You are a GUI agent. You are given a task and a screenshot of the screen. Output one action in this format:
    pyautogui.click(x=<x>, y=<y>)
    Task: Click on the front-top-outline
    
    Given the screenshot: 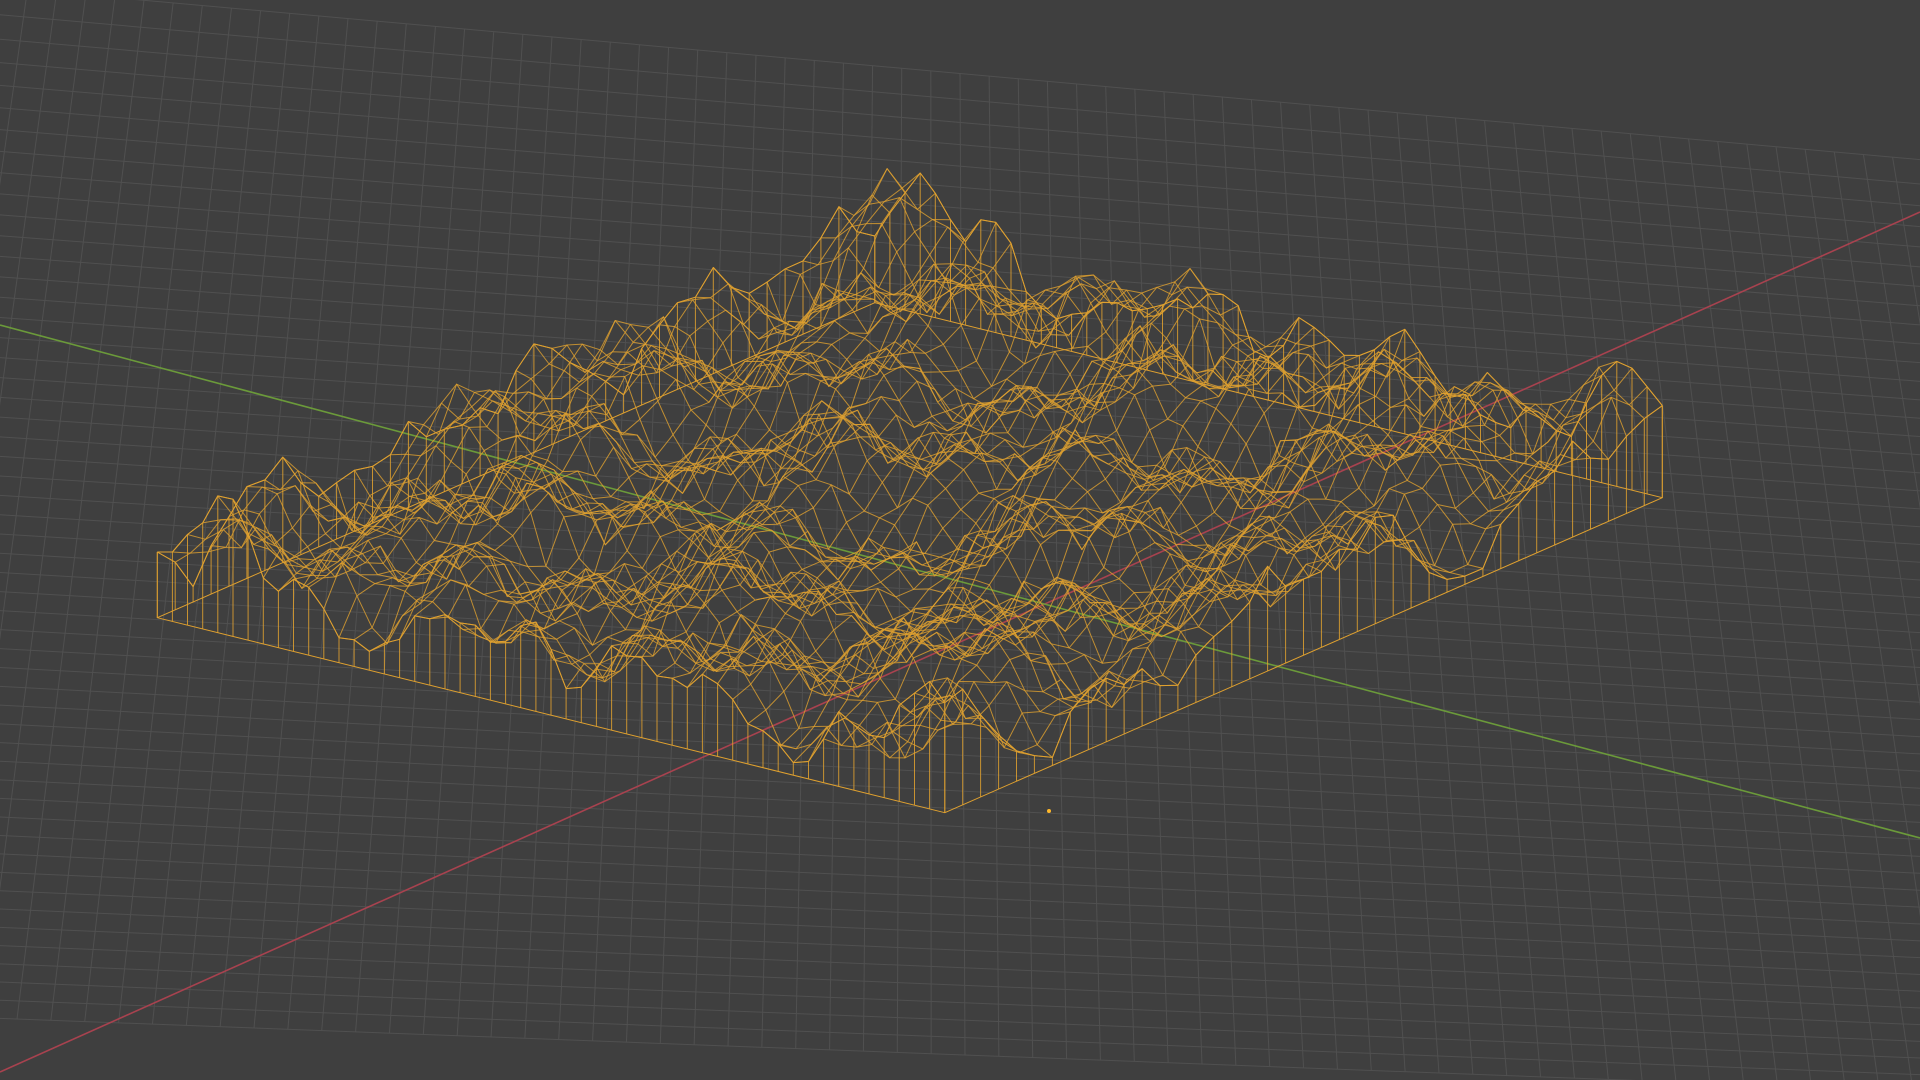 What is the action you would take?
    pyautogui.click(x=551, y=629)
    